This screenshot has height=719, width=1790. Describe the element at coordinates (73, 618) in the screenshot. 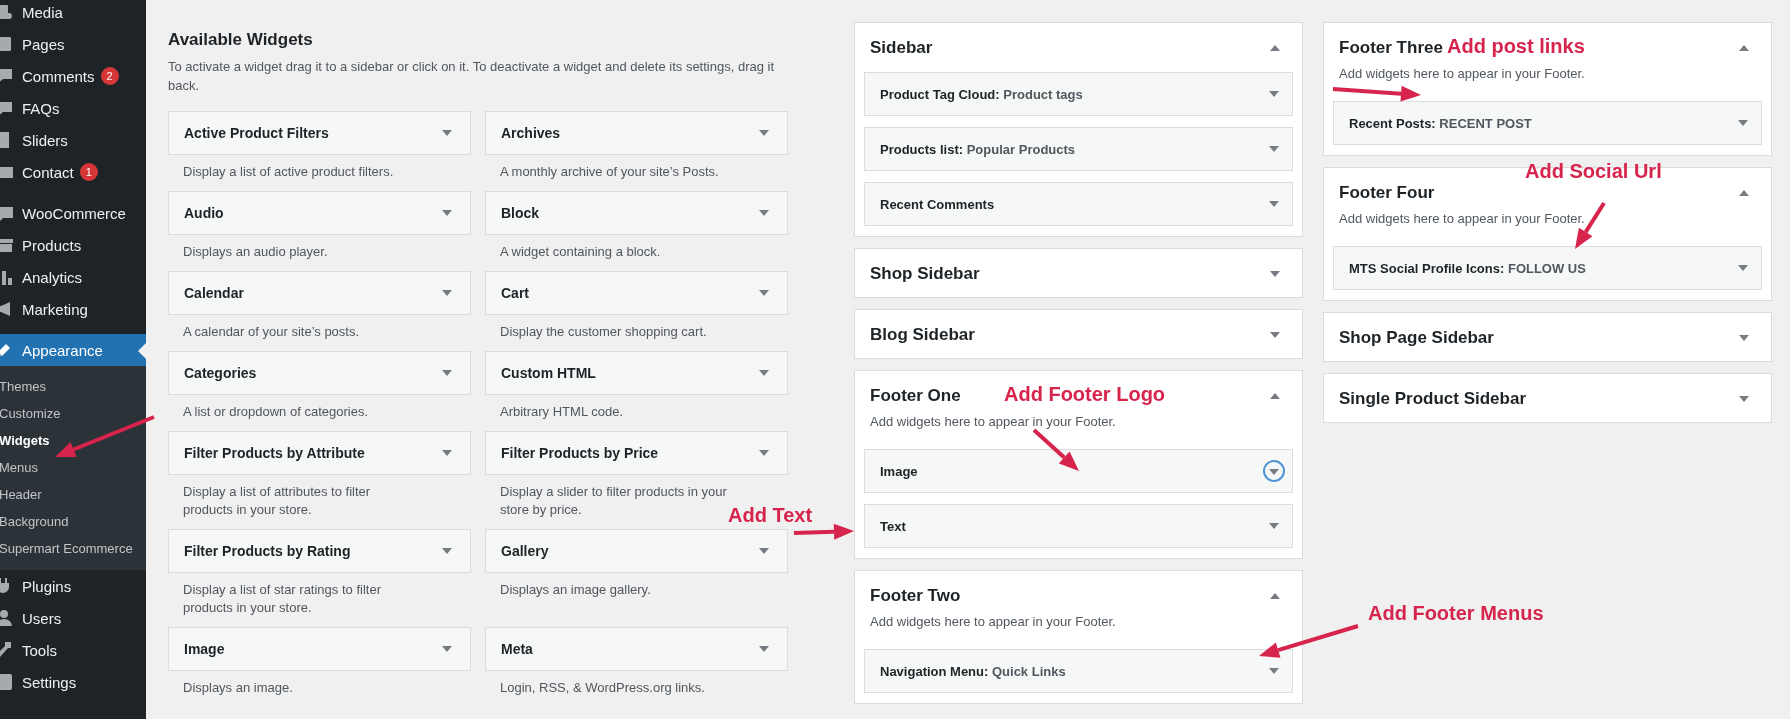

I see `menu-item: Users` at that location.